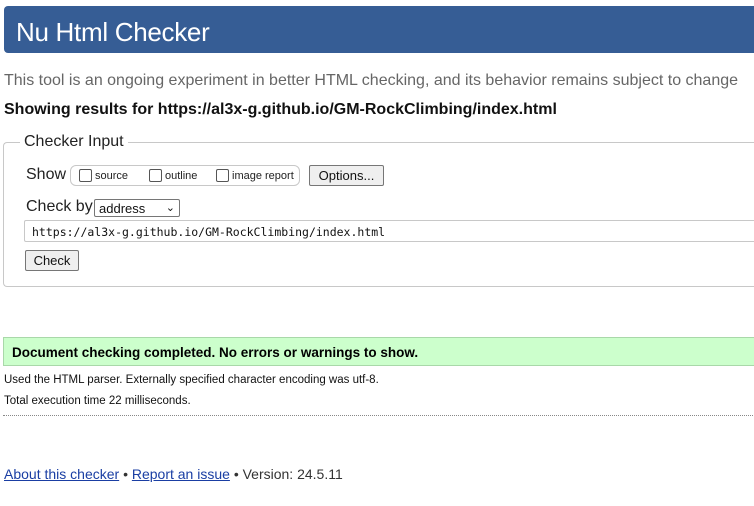  What do you see at coordinates (122, 208) in the screenshot?
I see `check-by-select-value: address` at bounding box center [122, 208].